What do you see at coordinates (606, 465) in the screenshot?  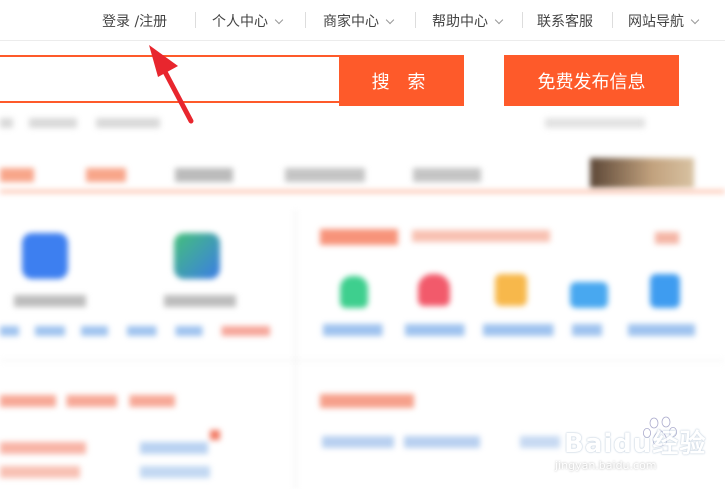 I see `watermark-url: jingyan.baidu.com` at bounding box center [606, 465].